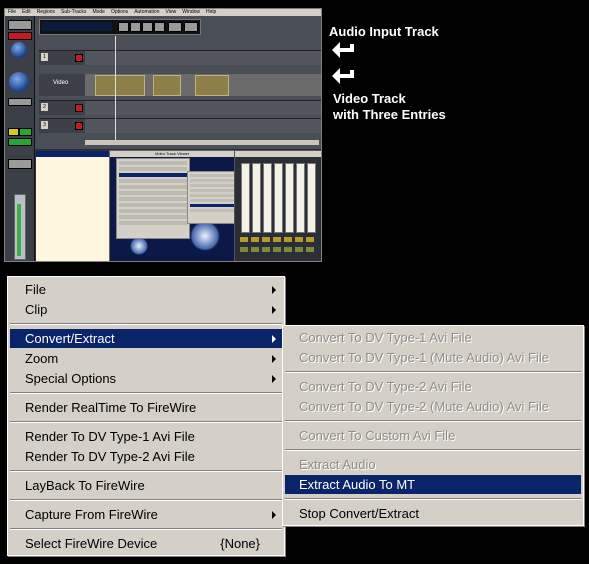 The height and width of the screenshot is (564, 589). I want to click on submenu-item-convert-dv2: Convert To DV Type-2 Avi File, so click(433, 386).